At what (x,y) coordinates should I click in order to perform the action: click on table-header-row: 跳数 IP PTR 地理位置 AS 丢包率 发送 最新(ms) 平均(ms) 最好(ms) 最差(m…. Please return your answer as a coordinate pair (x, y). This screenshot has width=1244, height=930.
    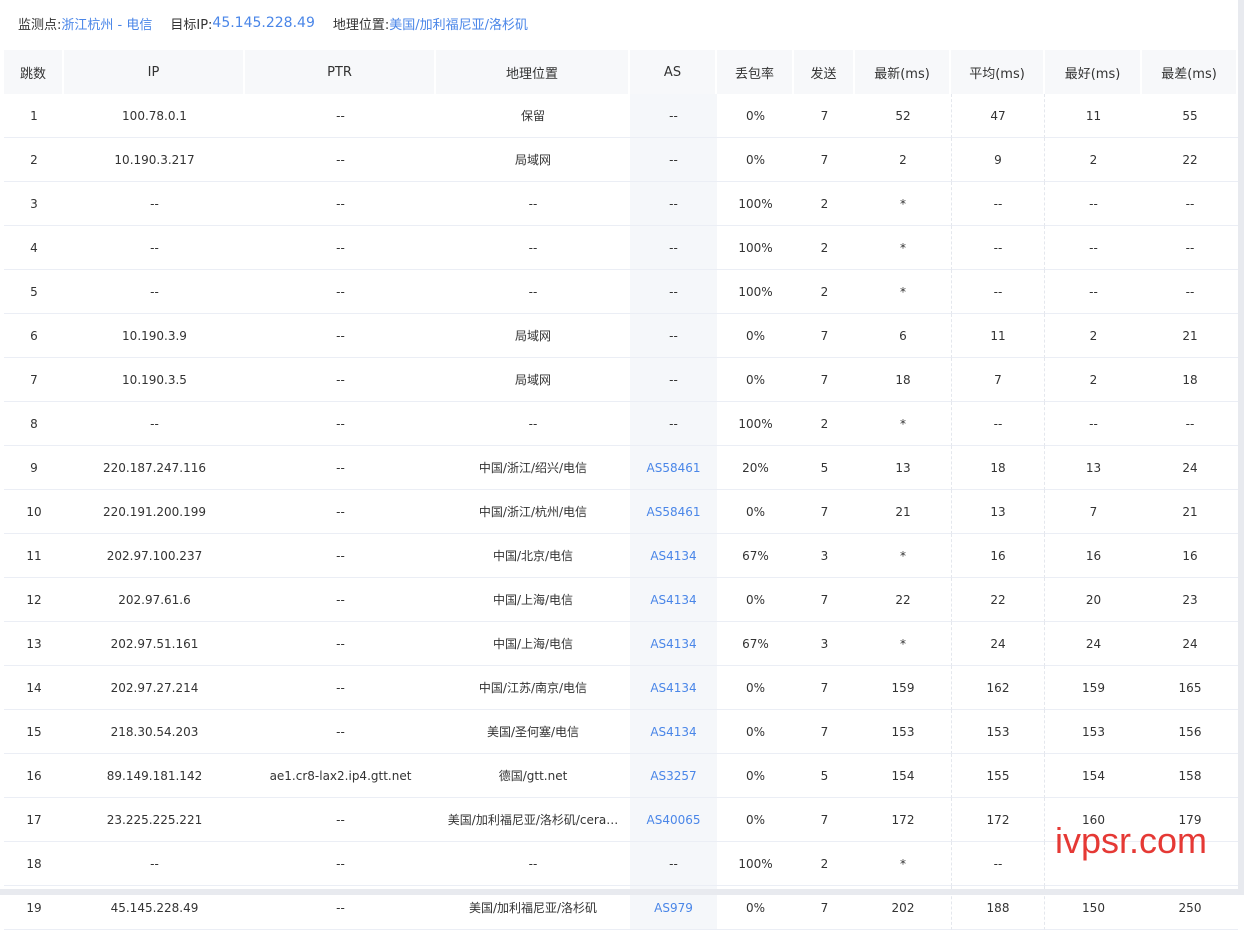
    Looking at the image, I should click on (621, 72).